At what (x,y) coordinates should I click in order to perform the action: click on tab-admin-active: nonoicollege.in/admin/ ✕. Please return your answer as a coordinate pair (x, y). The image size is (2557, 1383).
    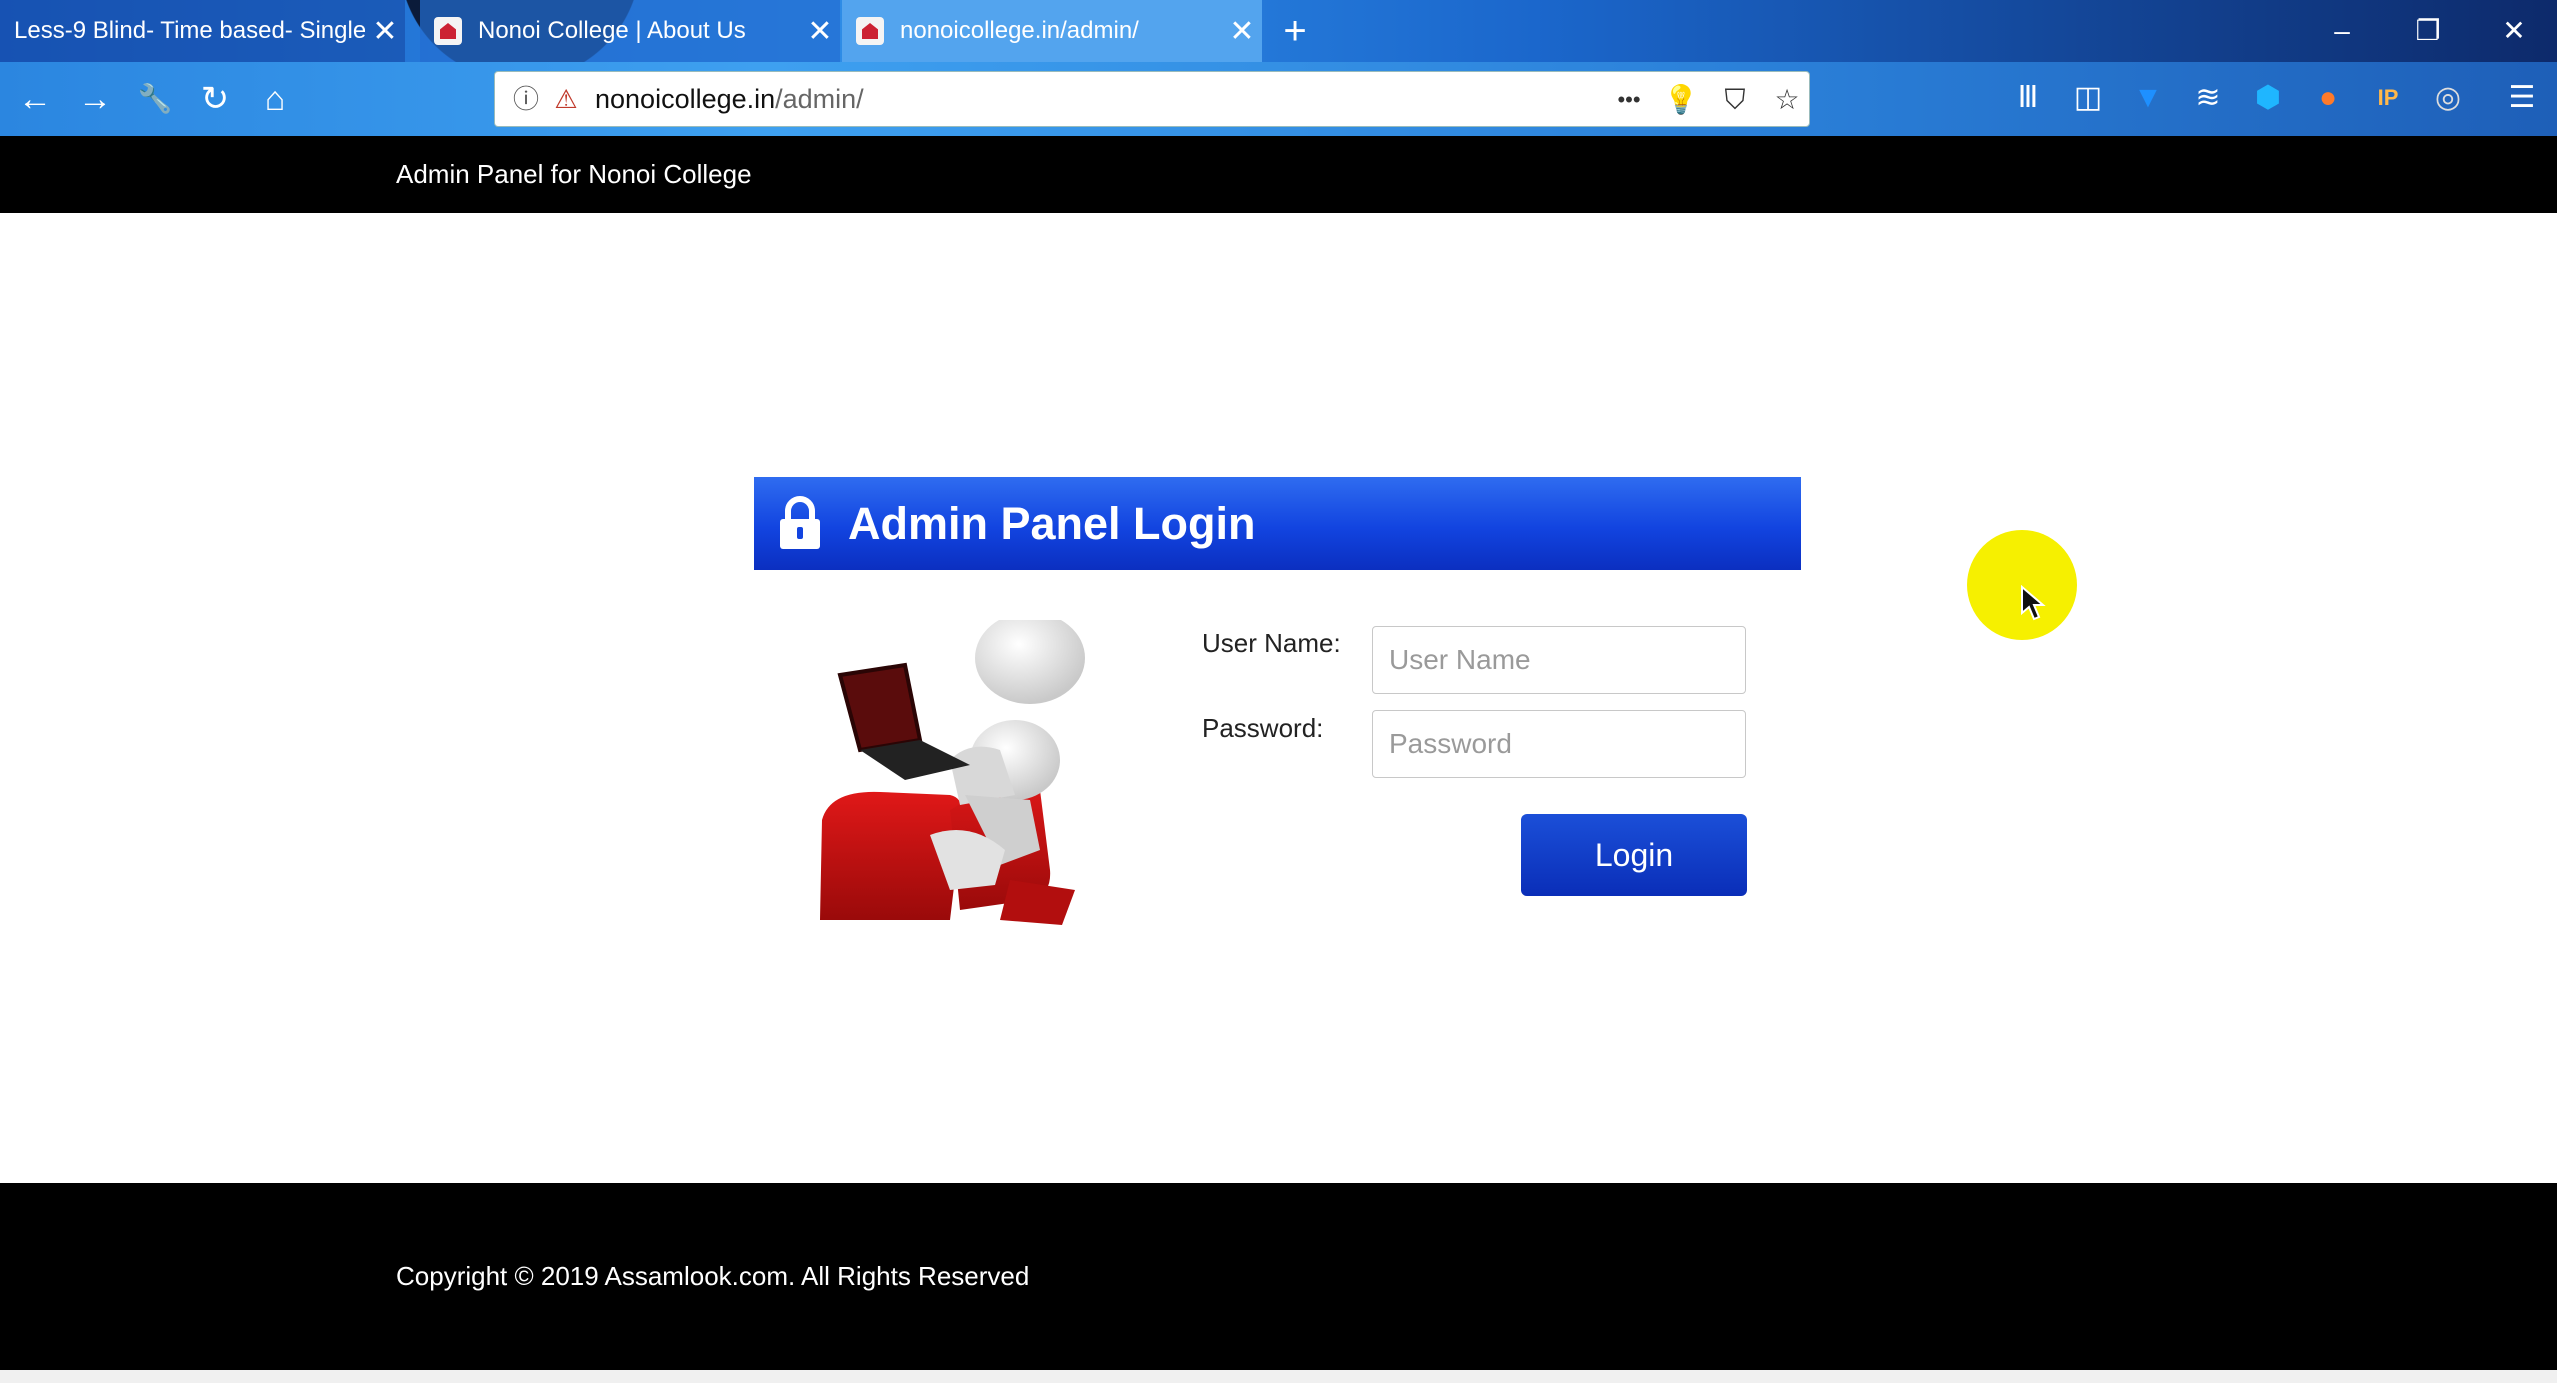
    Looking at the image, I should click on (1052, 31).